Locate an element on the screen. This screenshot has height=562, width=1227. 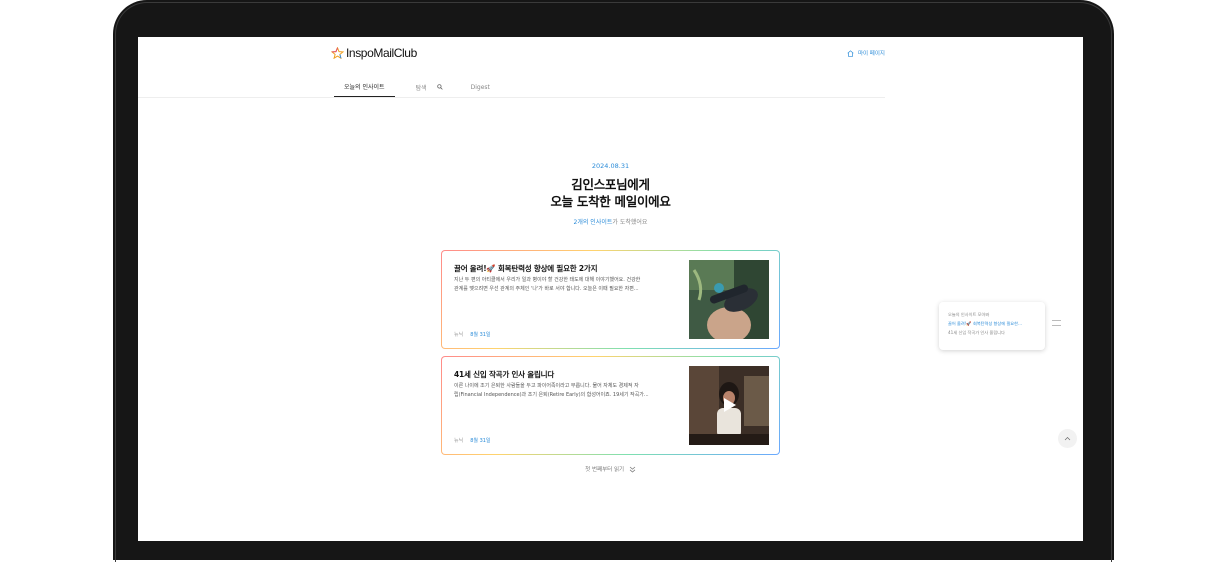
insight-count-text: 2개의 인사이트가 도착했어요 is located at coordinates (610, 221).